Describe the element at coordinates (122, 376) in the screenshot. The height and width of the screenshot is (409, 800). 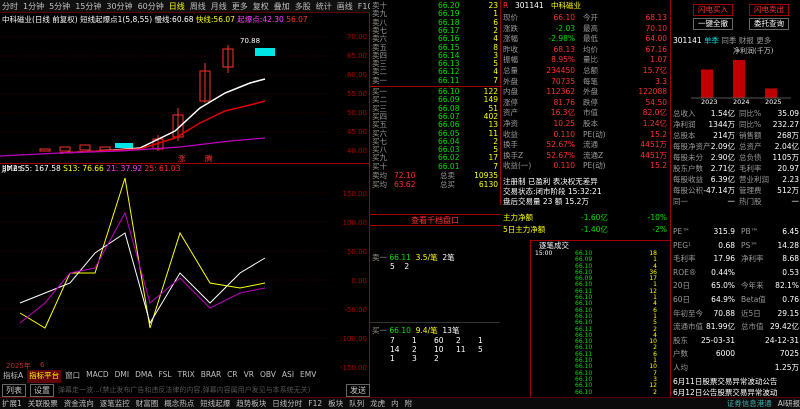
I see `tab-dmi: DMI` at that location.